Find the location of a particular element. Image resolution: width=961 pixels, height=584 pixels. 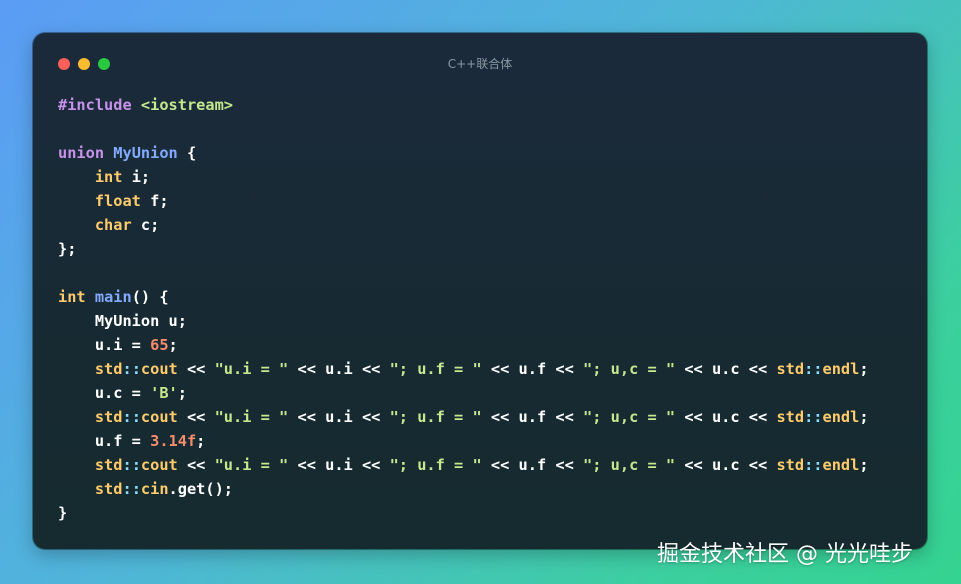

code-token: union is located at coordinates (81, 153).